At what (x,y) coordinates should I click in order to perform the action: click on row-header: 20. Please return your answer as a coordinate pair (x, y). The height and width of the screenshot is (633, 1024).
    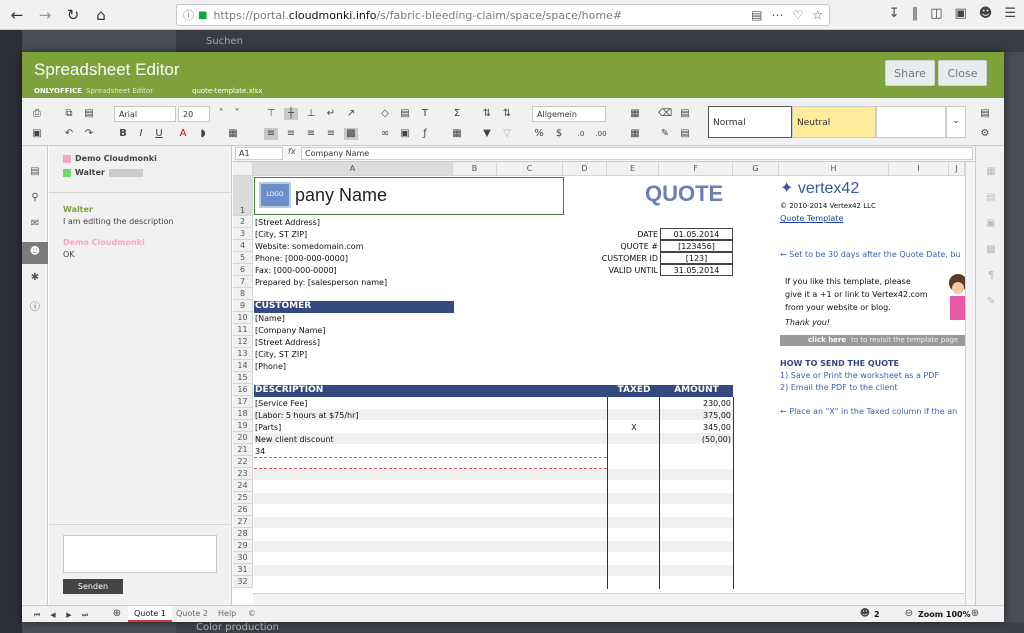
    Looking at the image, I should click on (243, 438).